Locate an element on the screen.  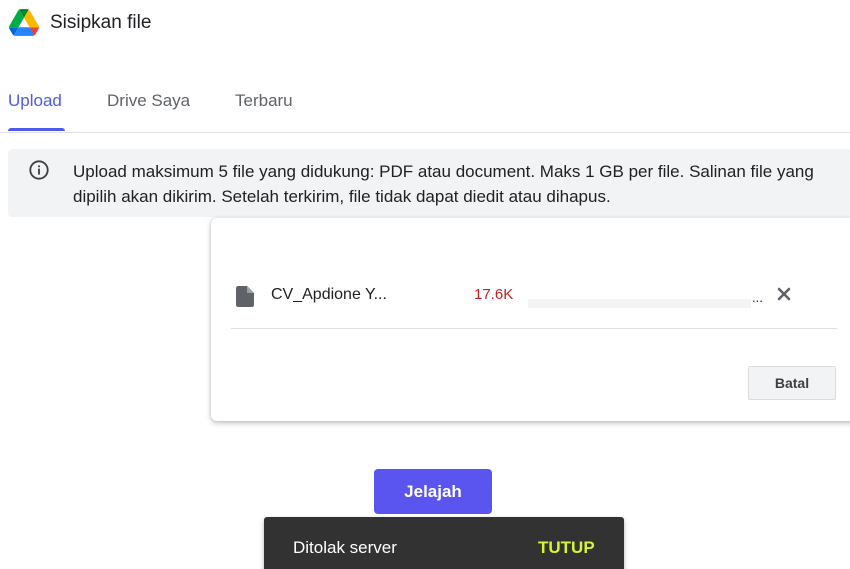
tab-bar: Upload Drive Saya Terbaru is located at coordinates (425, 106).